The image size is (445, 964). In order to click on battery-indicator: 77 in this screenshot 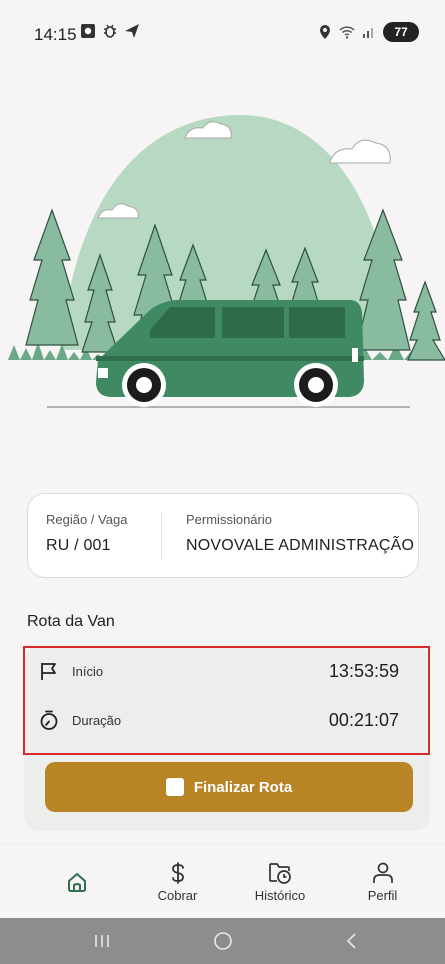, I will do `click(401, 32)`.